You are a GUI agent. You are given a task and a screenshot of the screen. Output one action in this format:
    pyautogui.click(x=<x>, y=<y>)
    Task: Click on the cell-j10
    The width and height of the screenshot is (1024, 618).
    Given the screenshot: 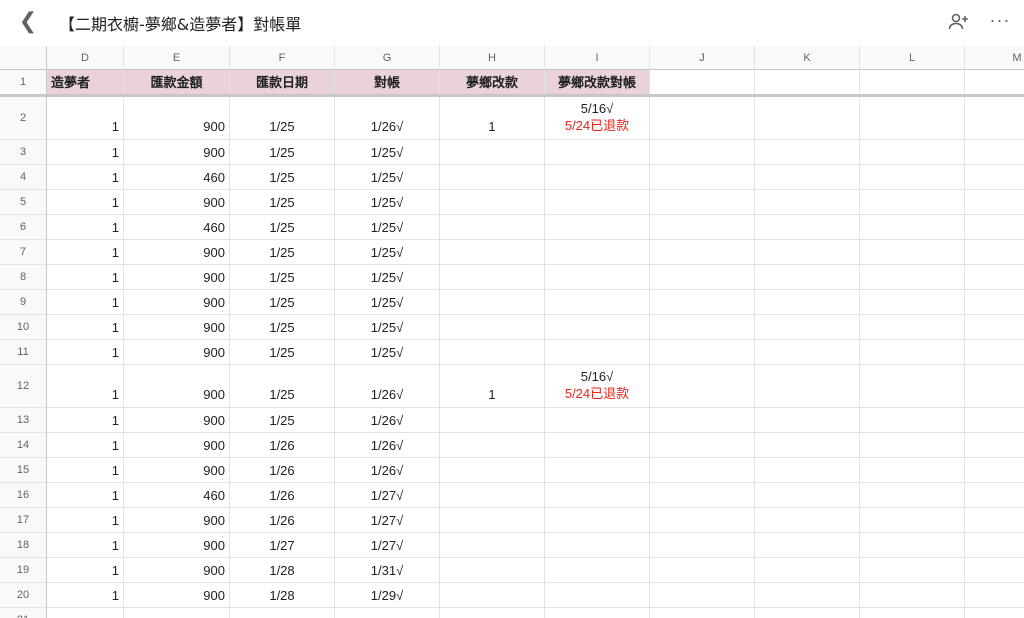 What is the action you would take?
    pyautogui.click(x=702, y=327)
    